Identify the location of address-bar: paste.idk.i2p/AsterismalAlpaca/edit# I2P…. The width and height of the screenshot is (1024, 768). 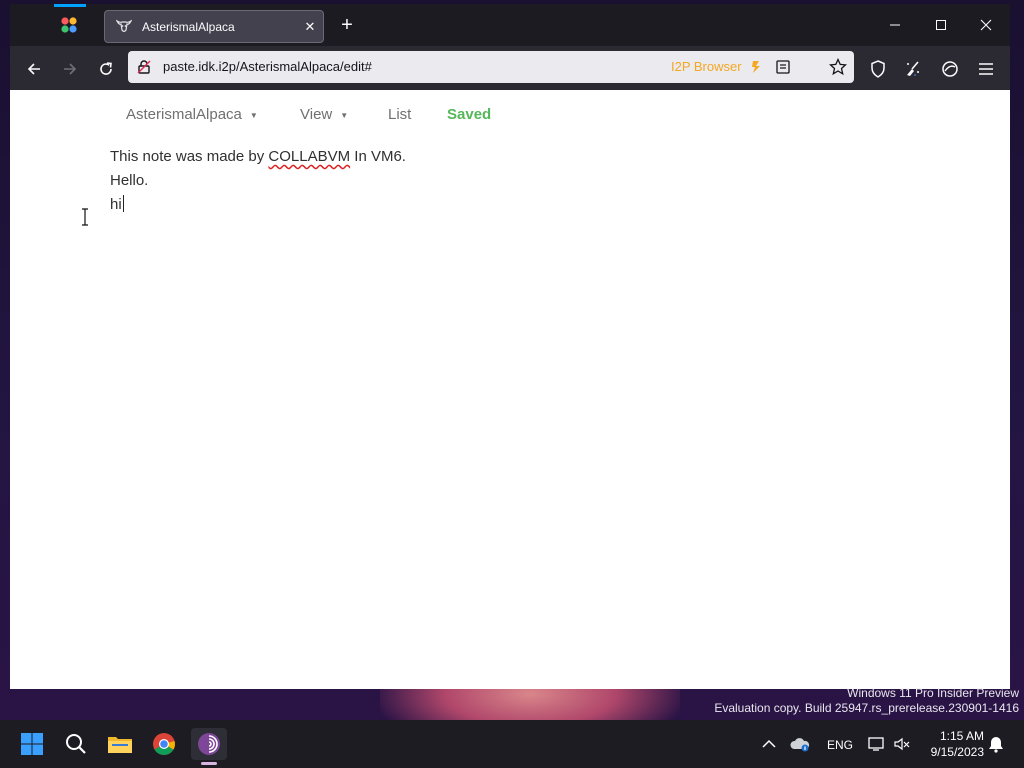
(491, 67).